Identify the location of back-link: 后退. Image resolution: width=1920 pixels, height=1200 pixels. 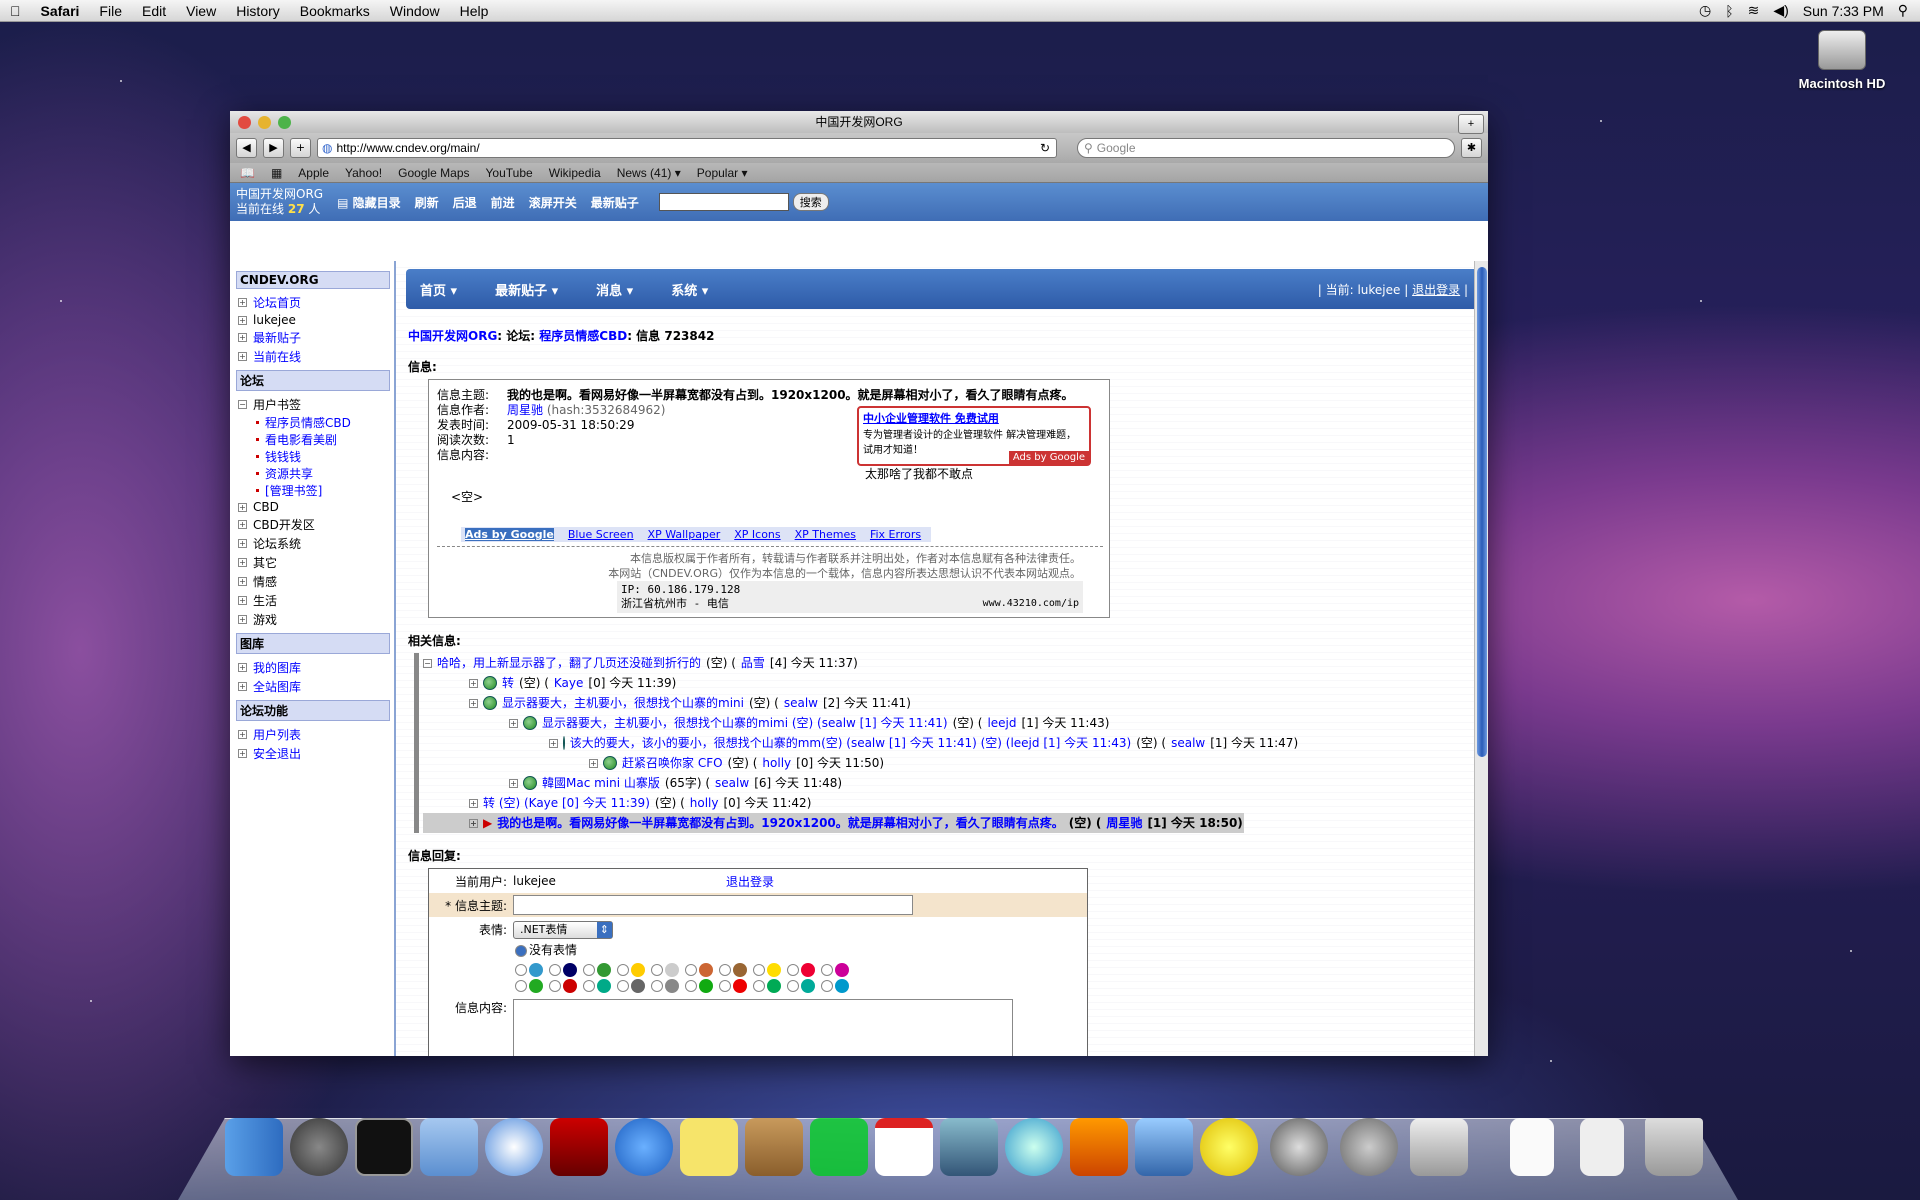
(465, 202).